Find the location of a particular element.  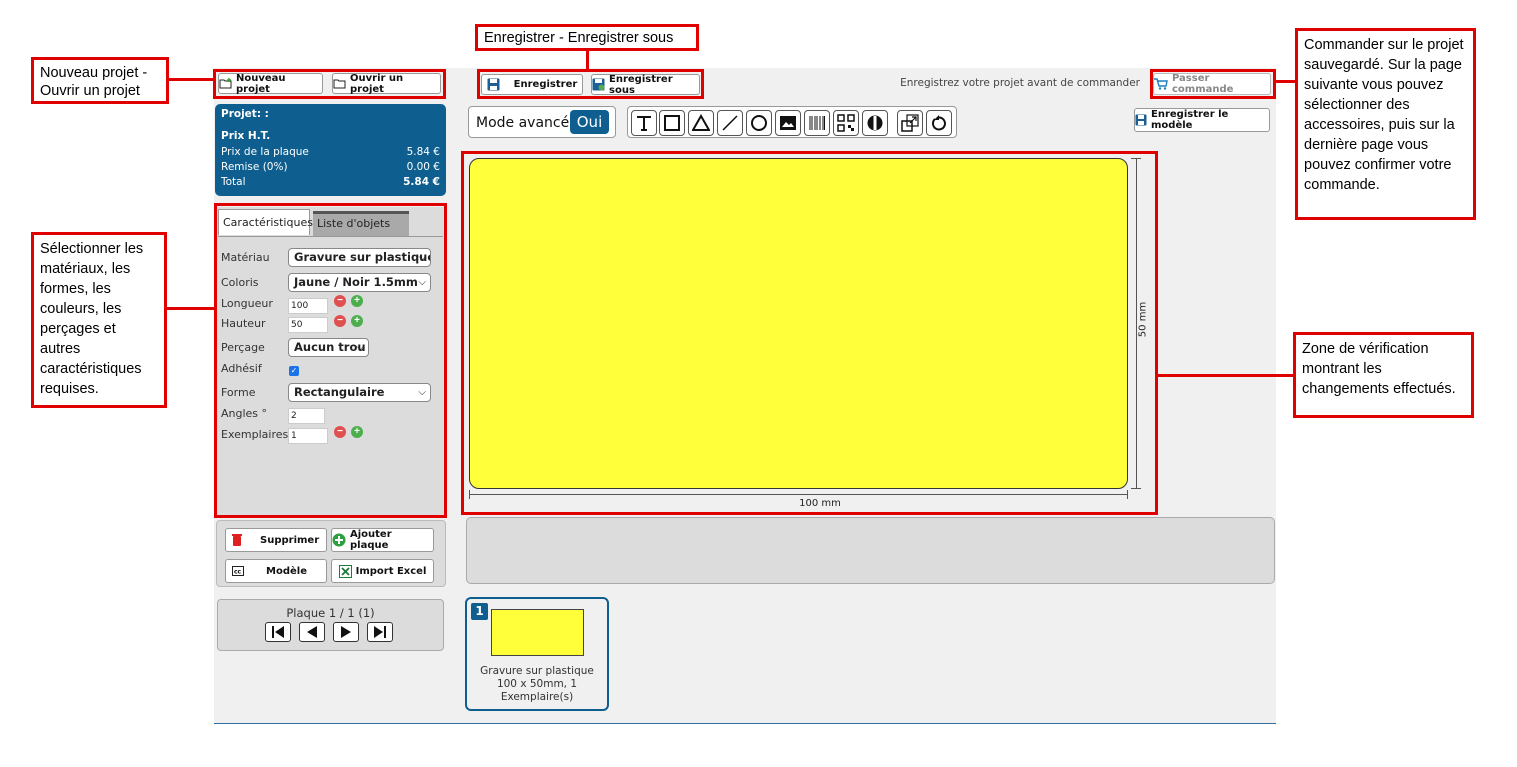

pager-label: Plaque 1 / 1 (1) is located at coordinates (330, 613).